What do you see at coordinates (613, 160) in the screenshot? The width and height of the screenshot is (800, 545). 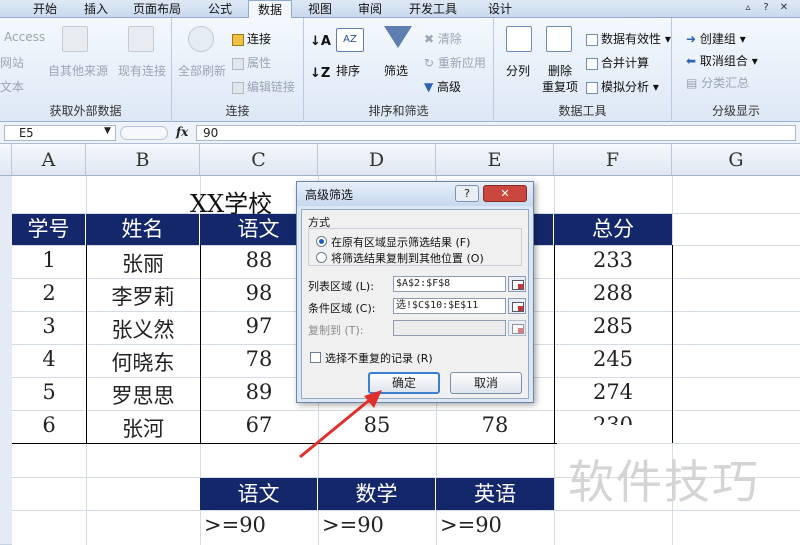 I see `column-header-f: F` at bounding box center [613, 160].